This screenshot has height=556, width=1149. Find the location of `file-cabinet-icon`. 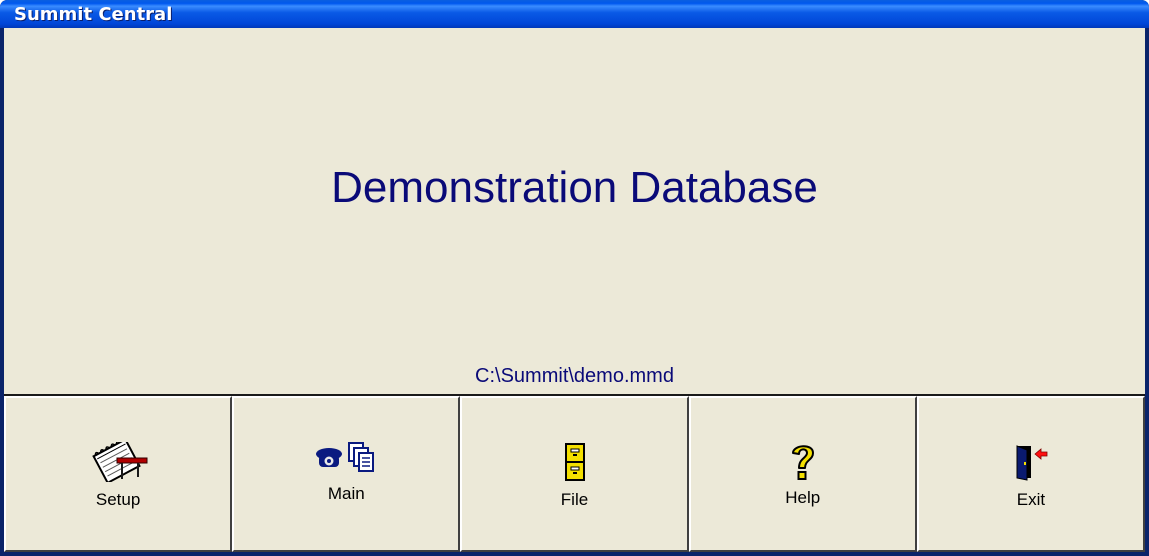

file-cabinet-icon is located at coordinates (574, 462).